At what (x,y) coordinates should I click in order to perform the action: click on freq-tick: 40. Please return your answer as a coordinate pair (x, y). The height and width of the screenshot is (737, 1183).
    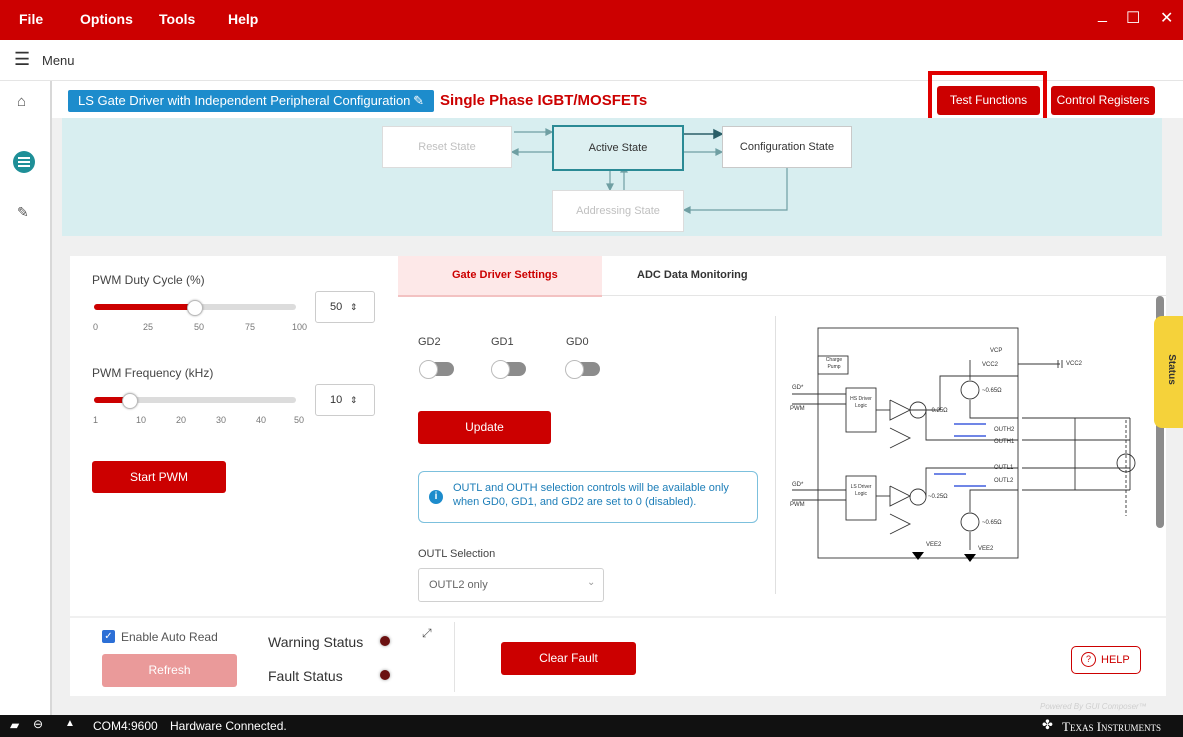
    Looking at the image, I should click on (261, 420).